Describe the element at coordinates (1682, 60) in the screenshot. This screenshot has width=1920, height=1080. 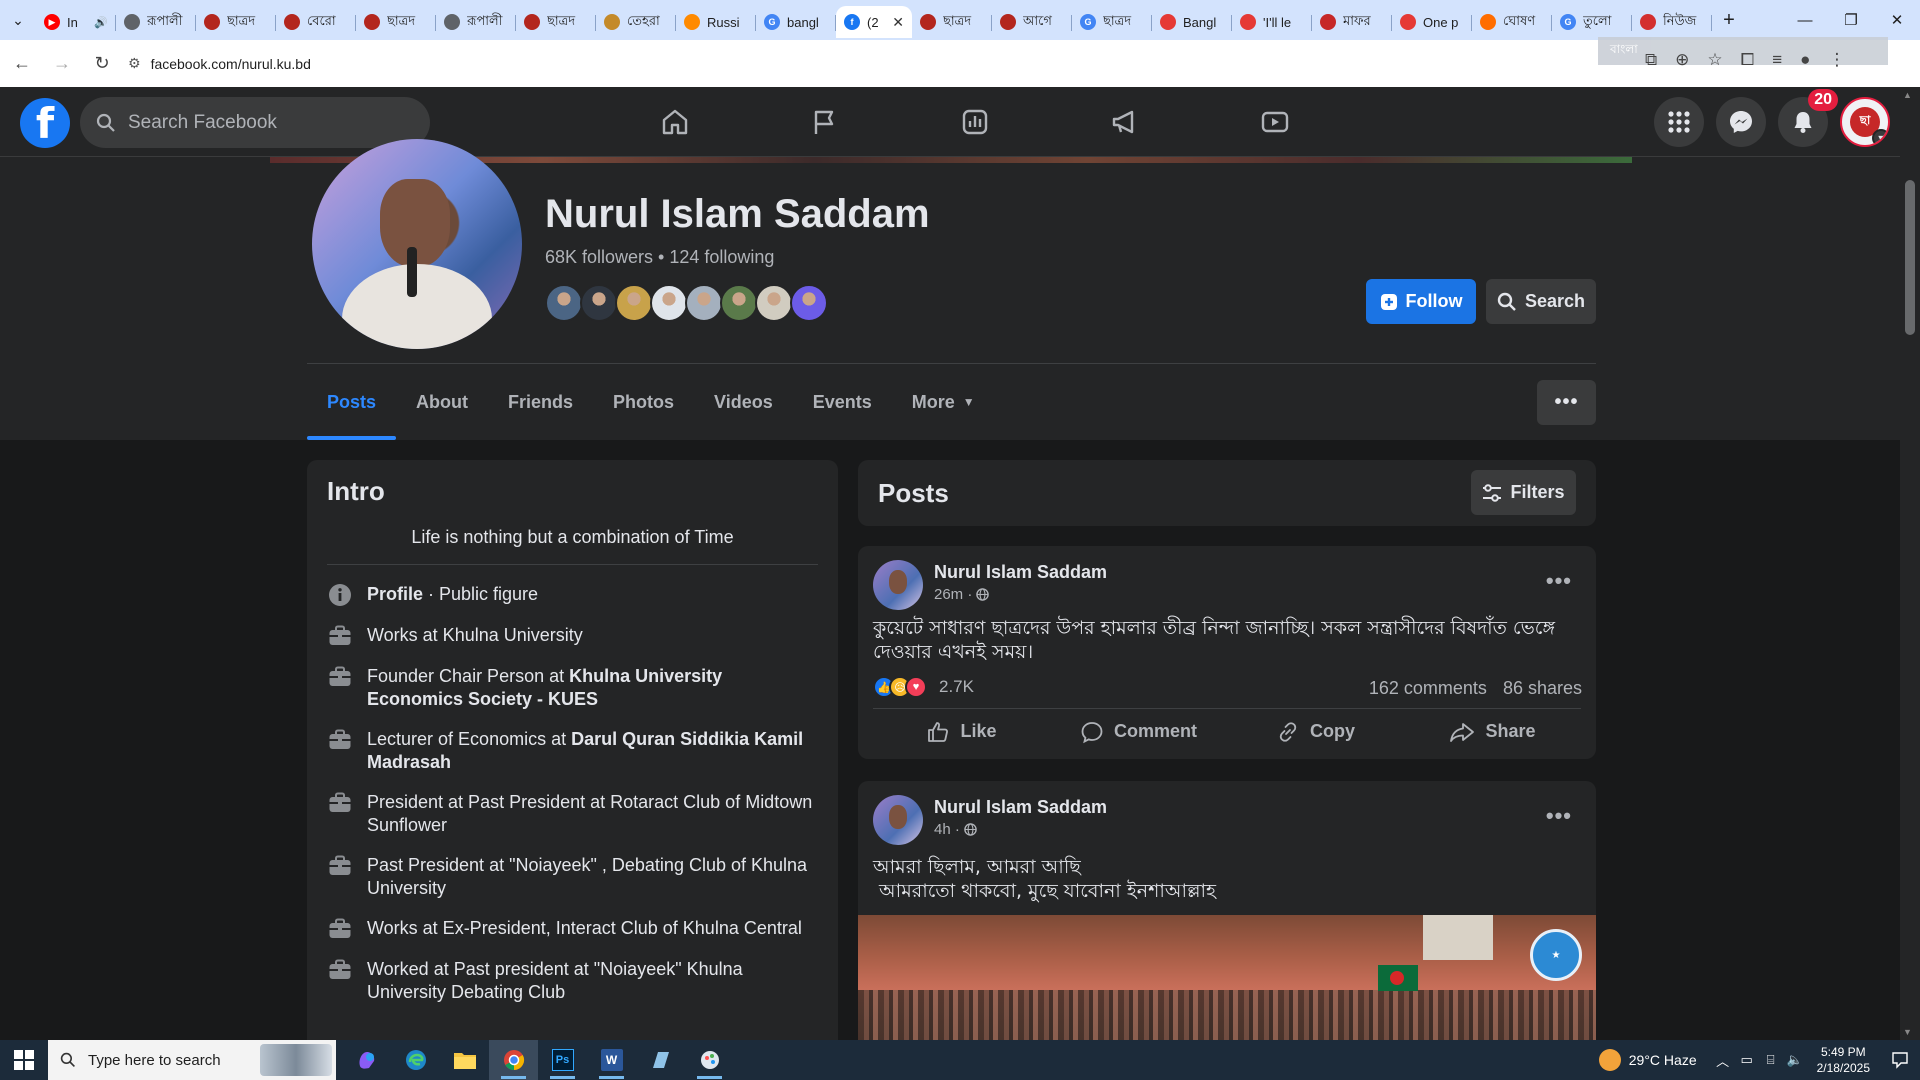
I see `zoom-icon: ⊕` at that location.